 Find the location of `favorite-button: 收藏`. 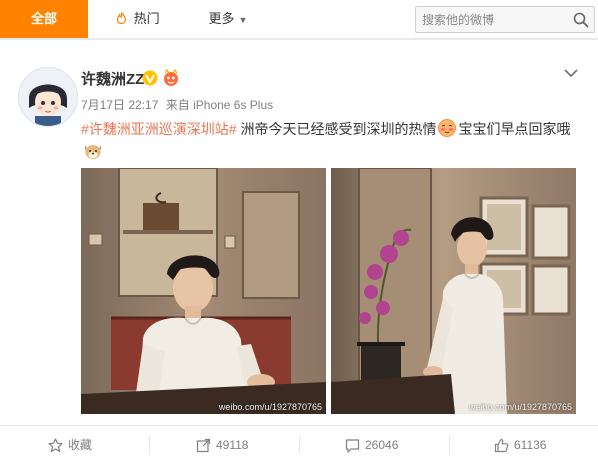

favorite-button: 收藏 is located at coordinates (74, 445).